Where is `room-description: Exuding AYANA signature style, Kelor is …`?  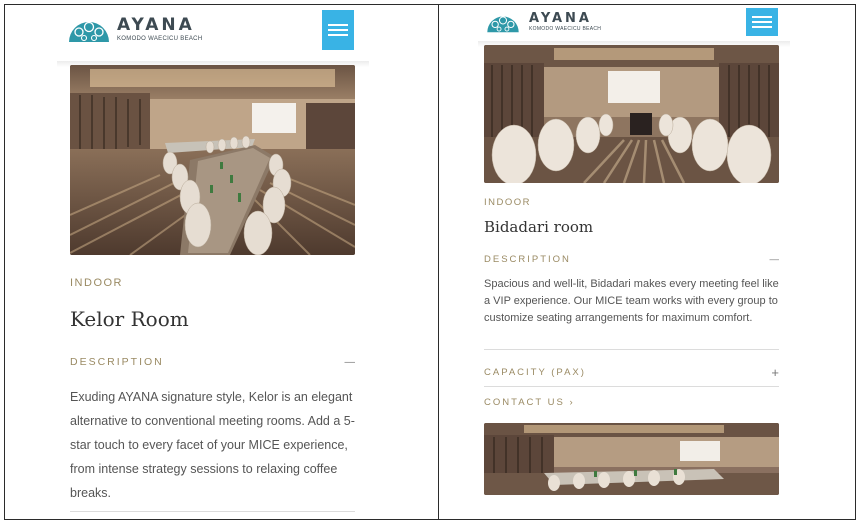 room-description: Exuding AYANA signature style, Kelor is … is located at coordinates (212, 445).